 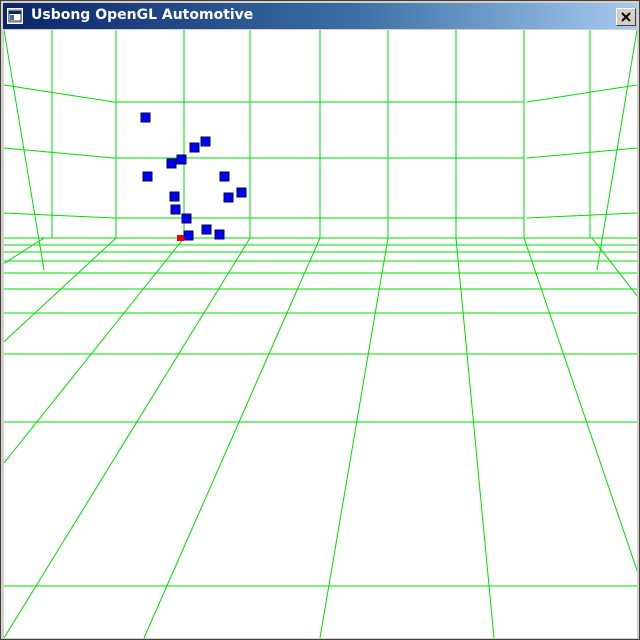 I want to click on cube-cluster, so click(x=193, y=176).